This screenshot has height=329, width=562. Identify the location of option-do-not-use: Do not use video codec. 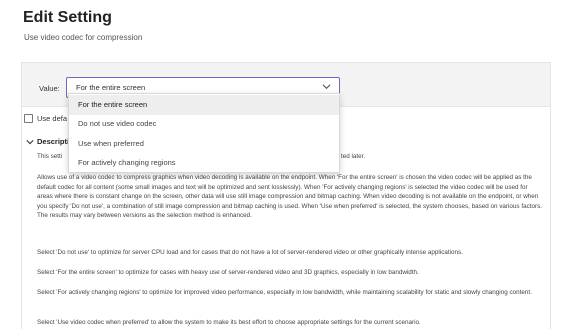
(204, 124).